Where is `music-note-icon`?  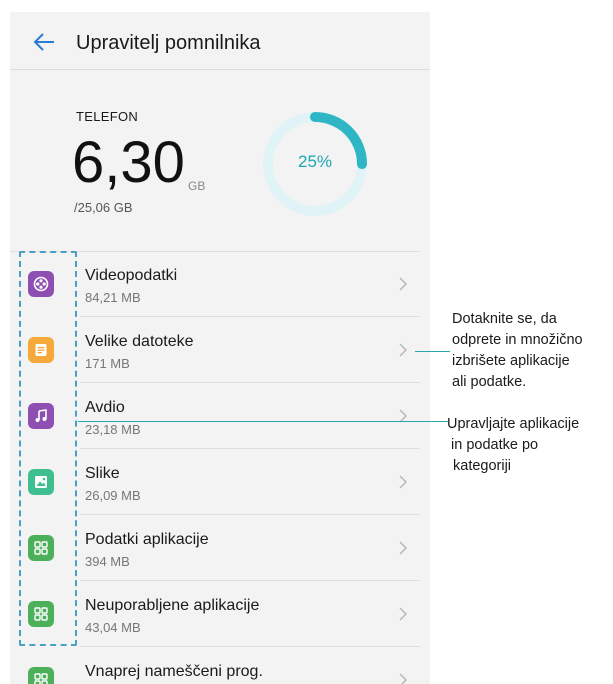 music-note-icon is located at coordinates (41, 416).